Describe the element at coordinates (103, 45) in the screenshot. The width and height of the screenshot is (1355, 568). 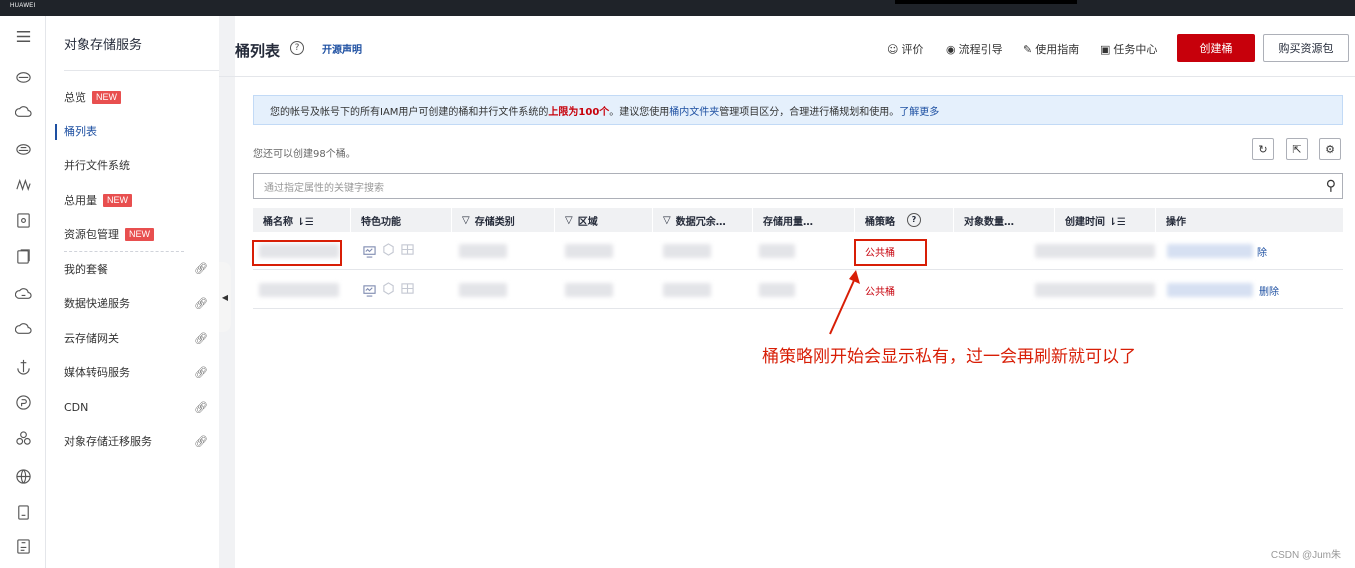
I see `service-title: 对象存储服务` at that location.